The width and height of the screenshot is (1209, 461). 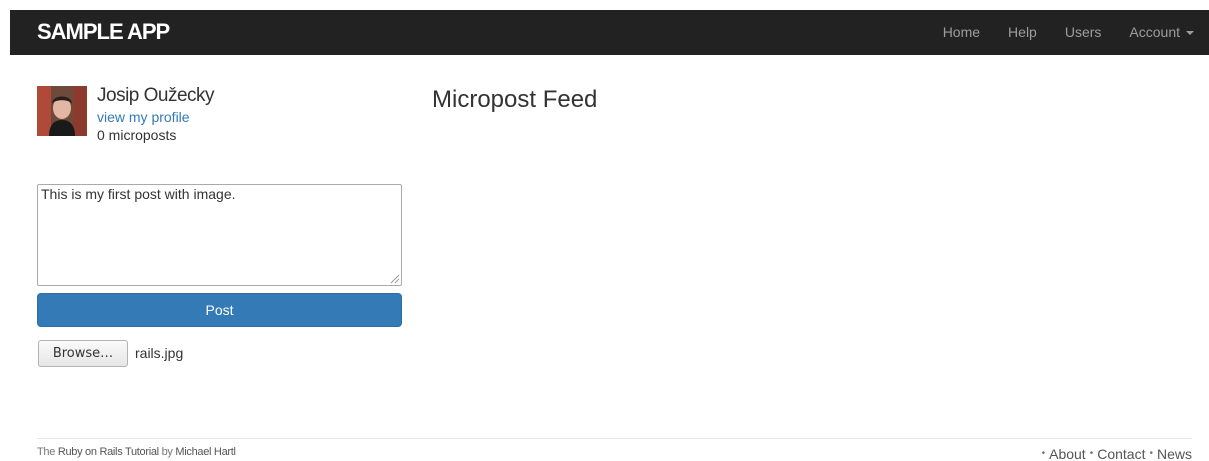 I want to click on nav-home-label: Home, so click(x=961, y=32).